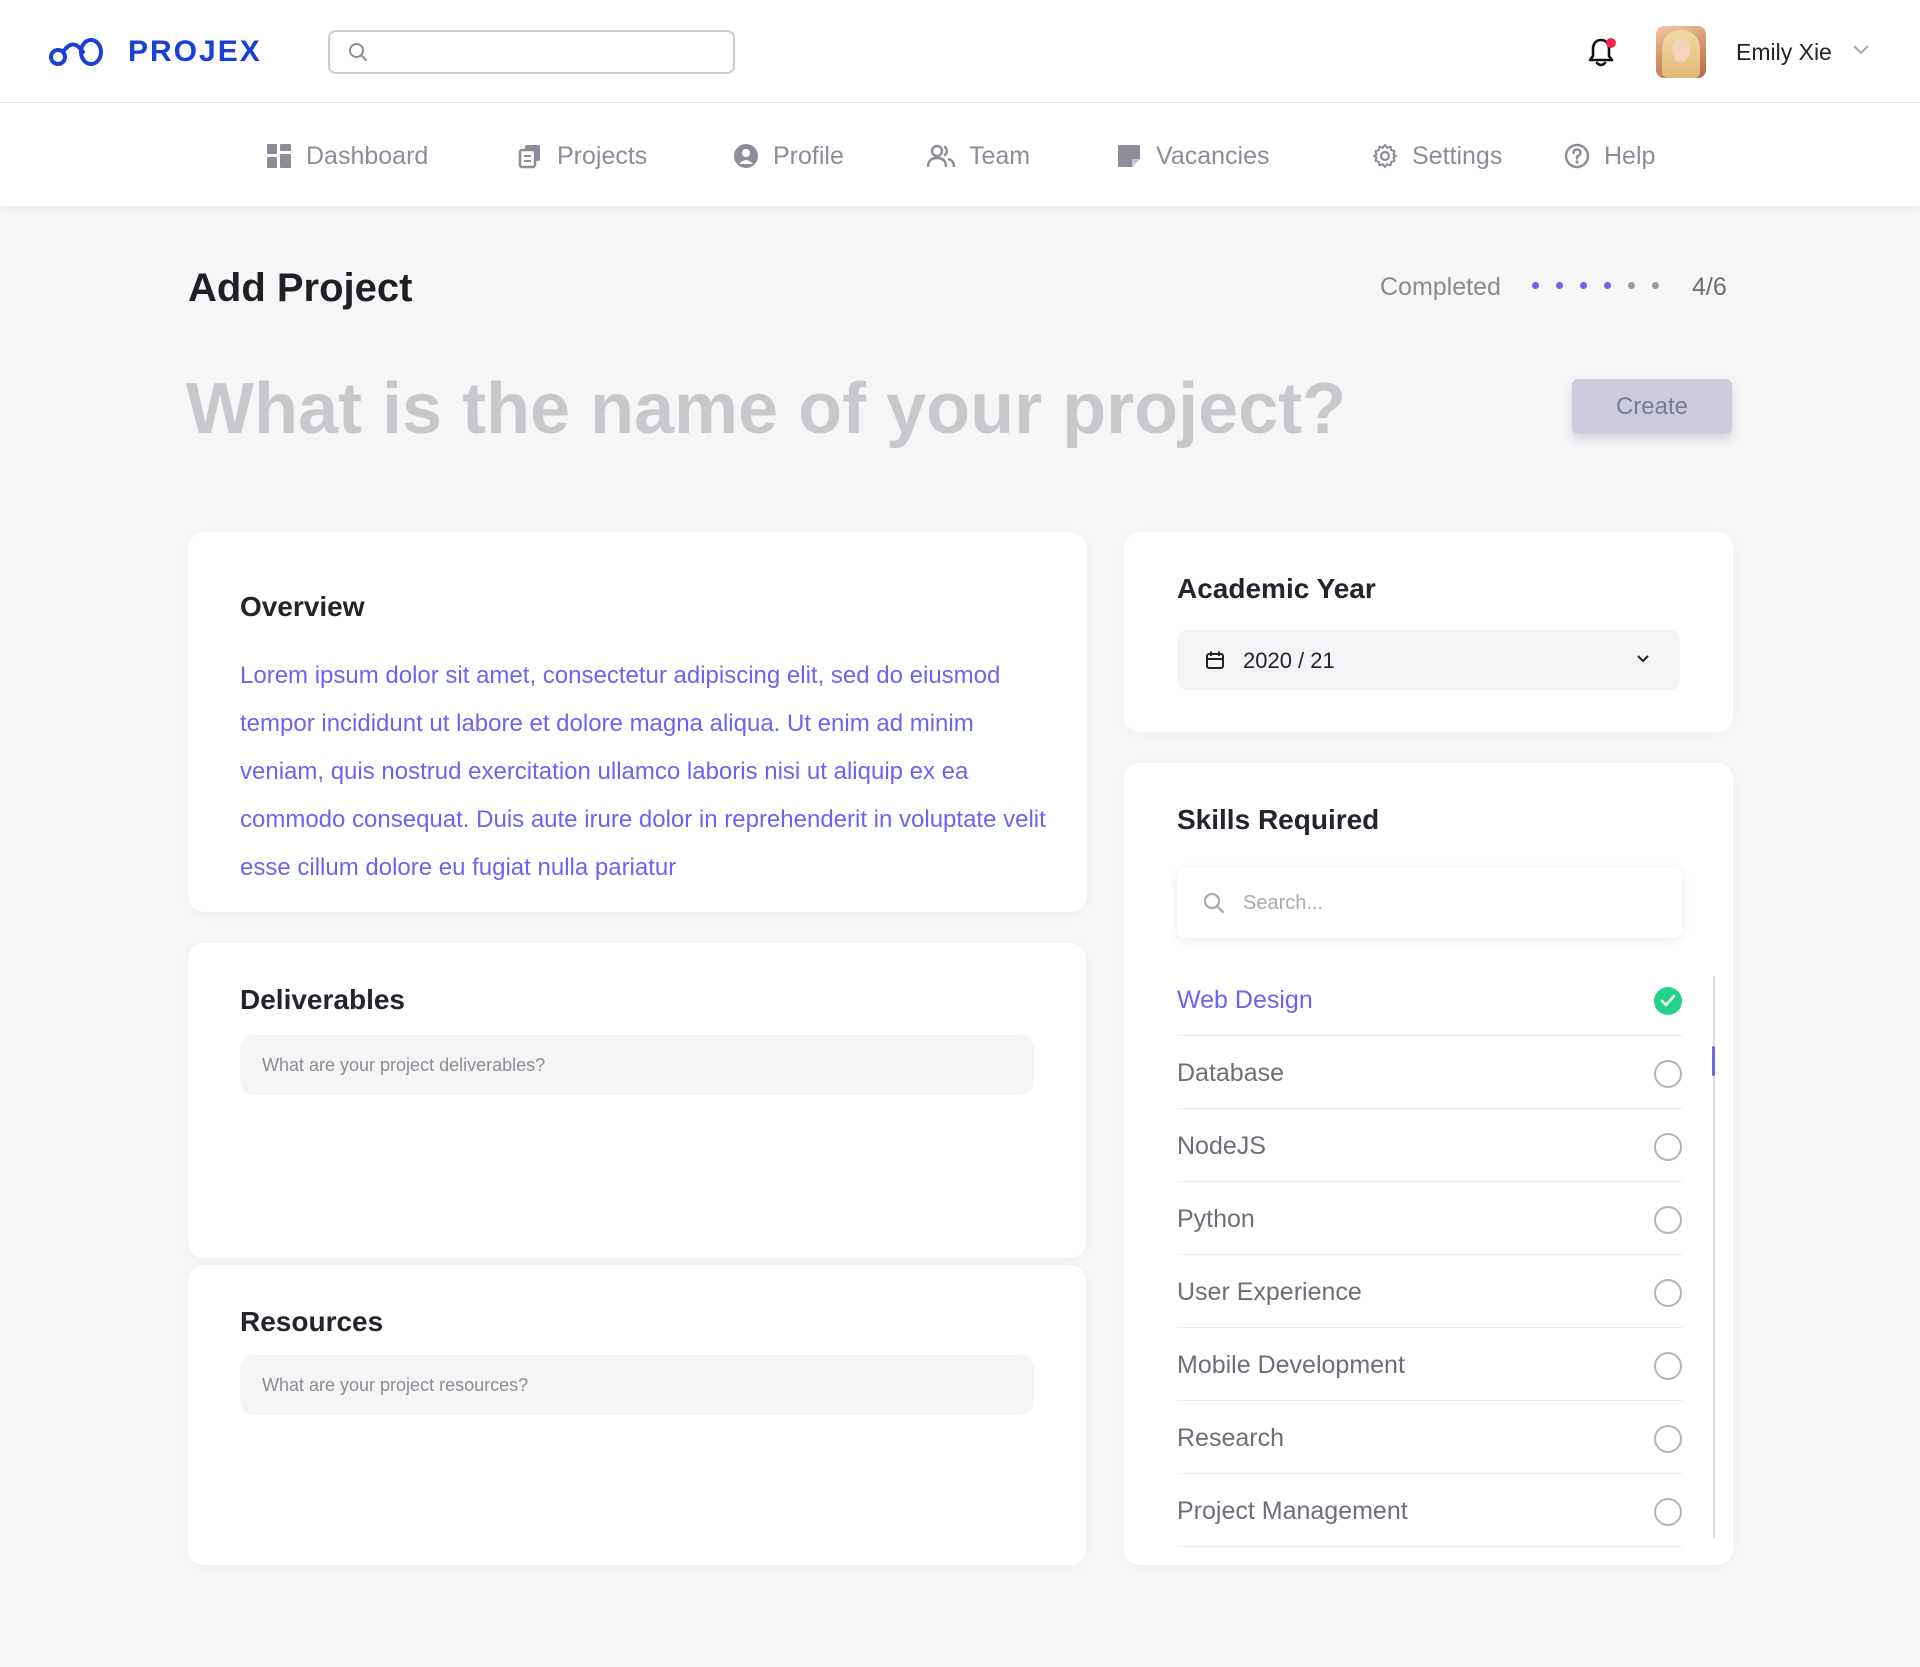 This screenshot has height=1667, width=1920. Describe the element at coordinates (1216, 1219) in the screenshot. I see `skill-label: Python` at that location.